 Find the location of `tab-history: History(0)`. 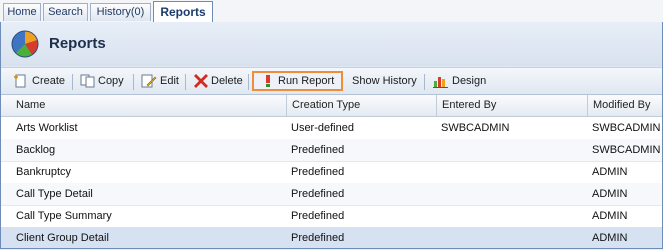

tab-history: History(0) is located at coordinates (120, 12).